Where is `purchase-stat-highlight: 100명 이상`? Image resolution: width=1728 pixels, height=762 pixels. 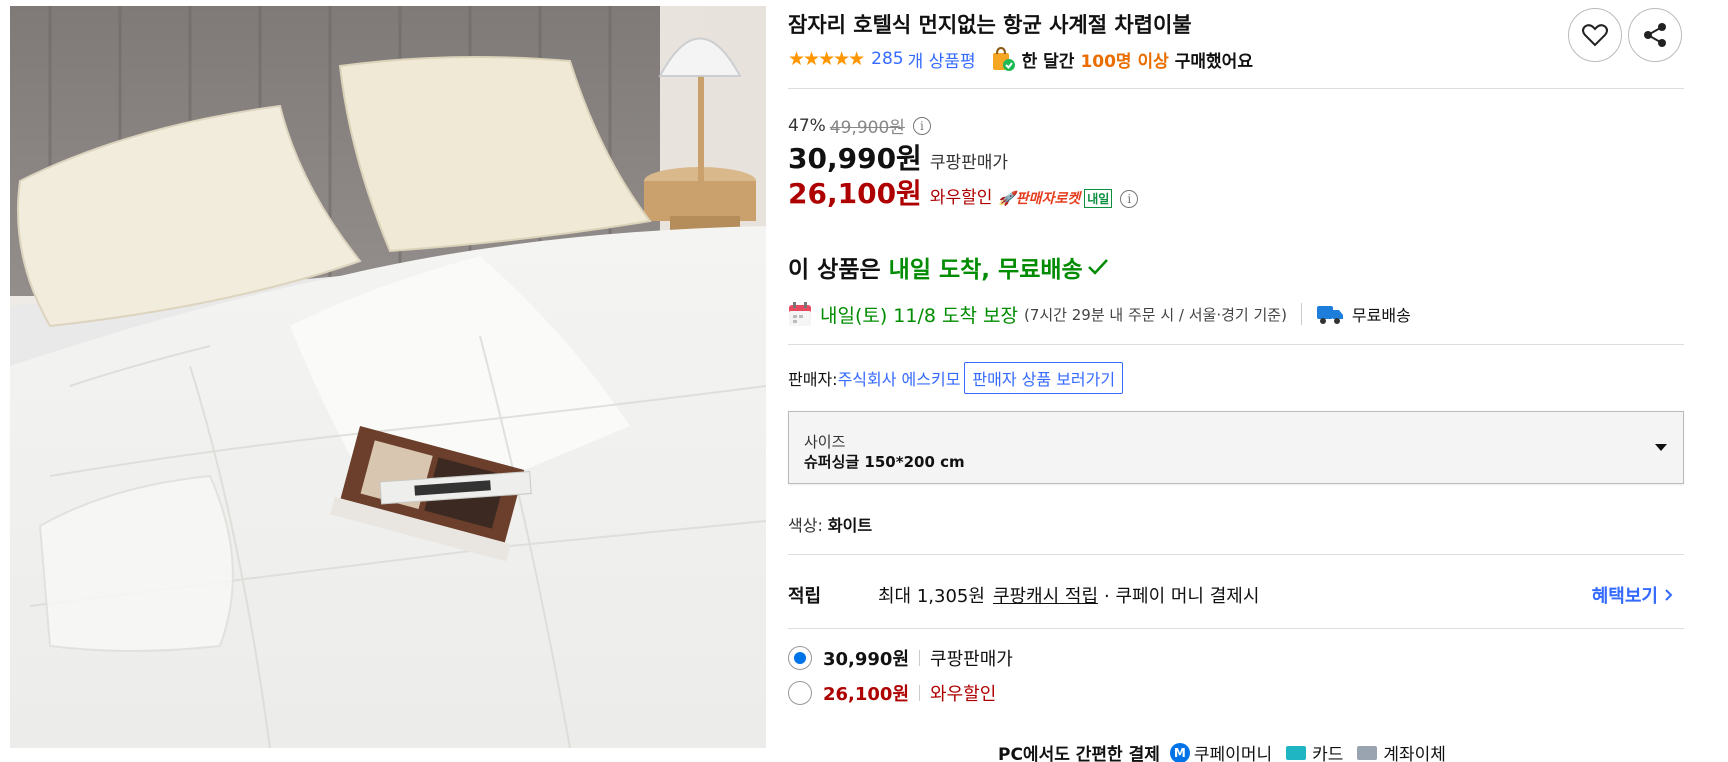 purchase-stat-highlight: 100명 이상 is located at coordinates (1124, 61).